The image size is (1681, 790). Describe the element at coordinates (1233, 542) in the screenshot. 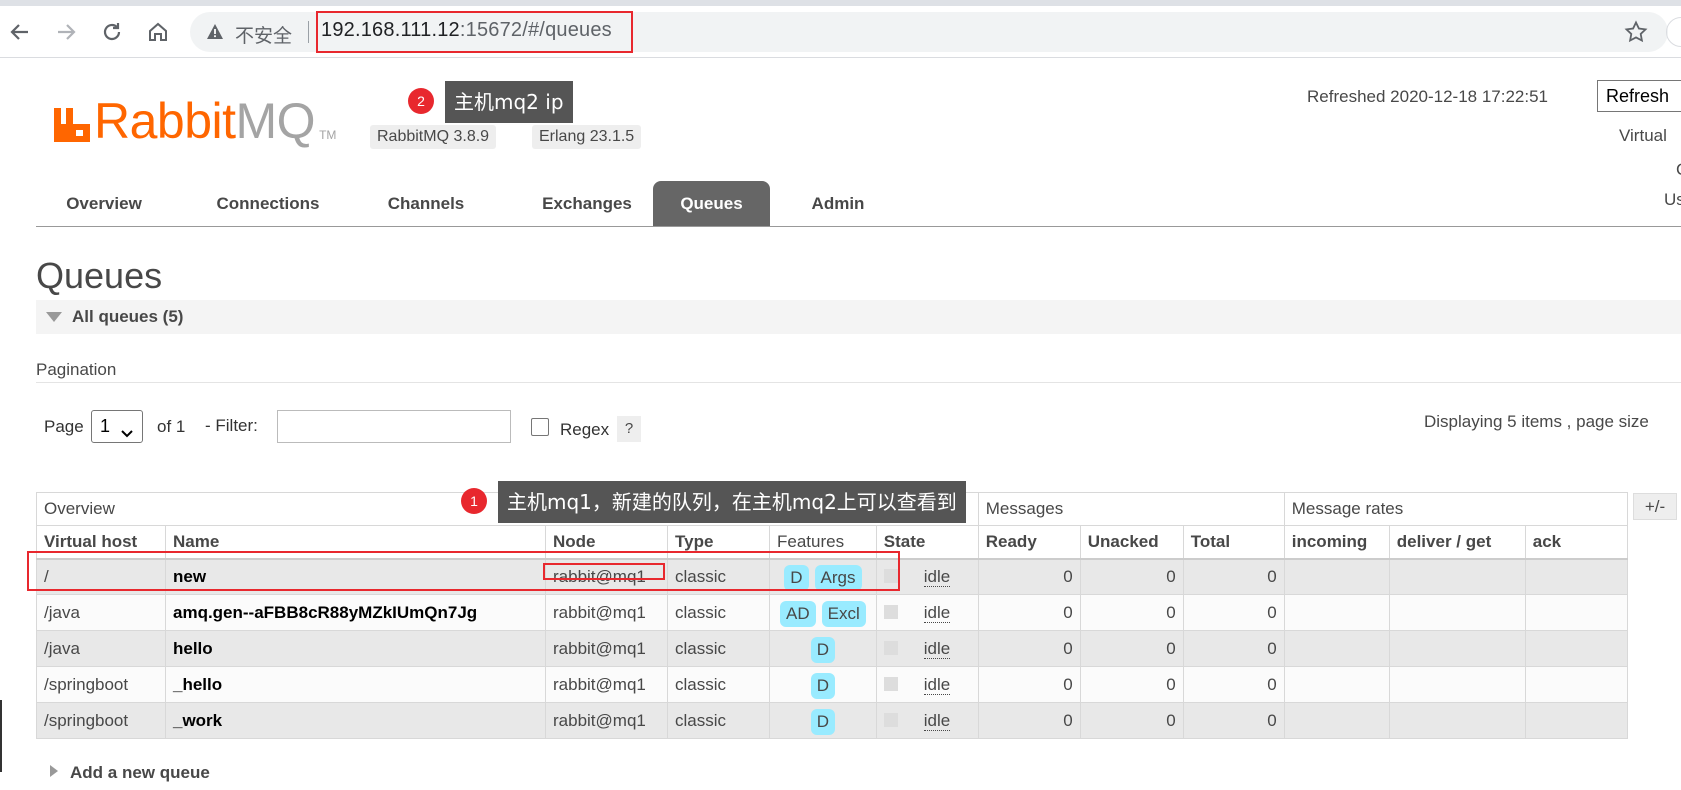

I see `col-total: Total` at that location.